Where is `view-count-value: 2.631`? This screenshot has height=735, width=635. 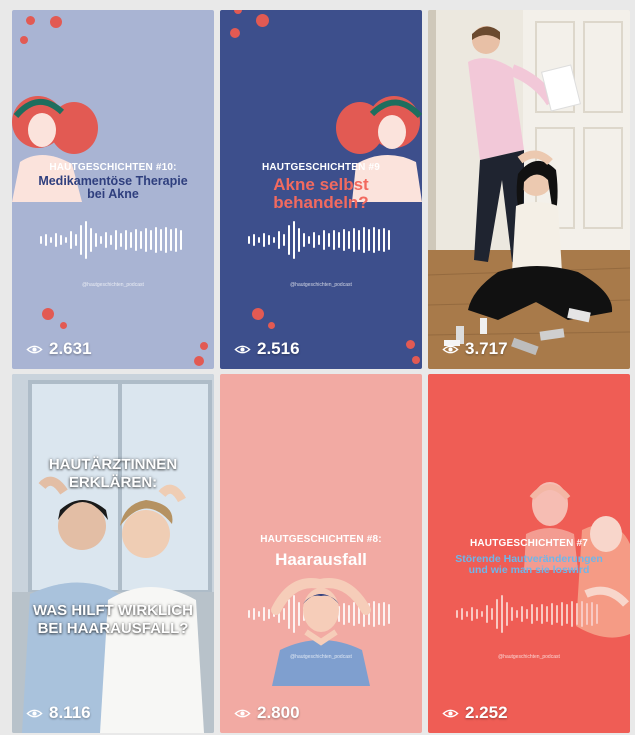
view-count-value: 2.631 is located at coordinates (70, 348).